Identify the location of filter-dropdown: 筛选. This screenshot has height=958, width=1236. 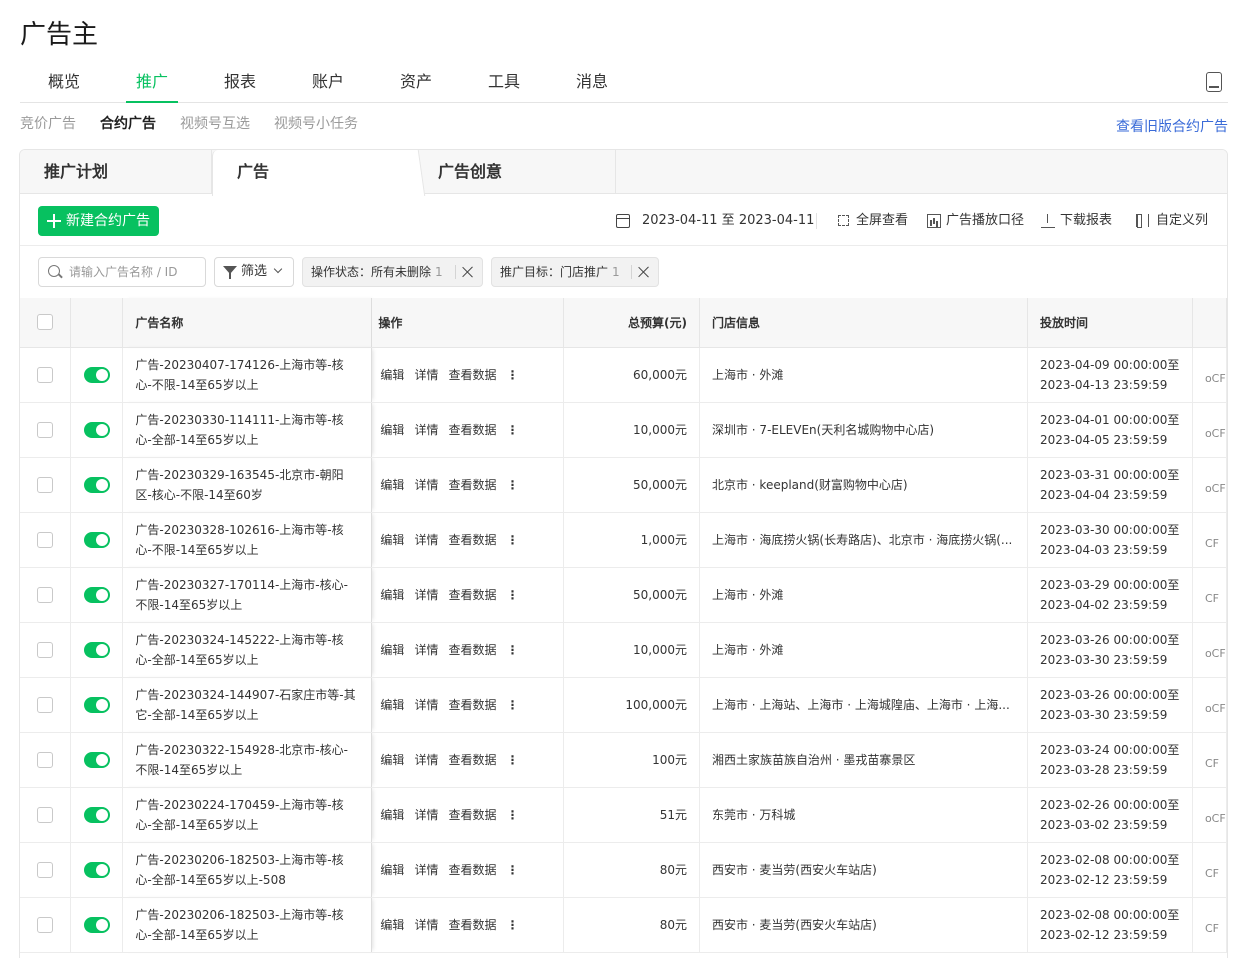
(254, 272).